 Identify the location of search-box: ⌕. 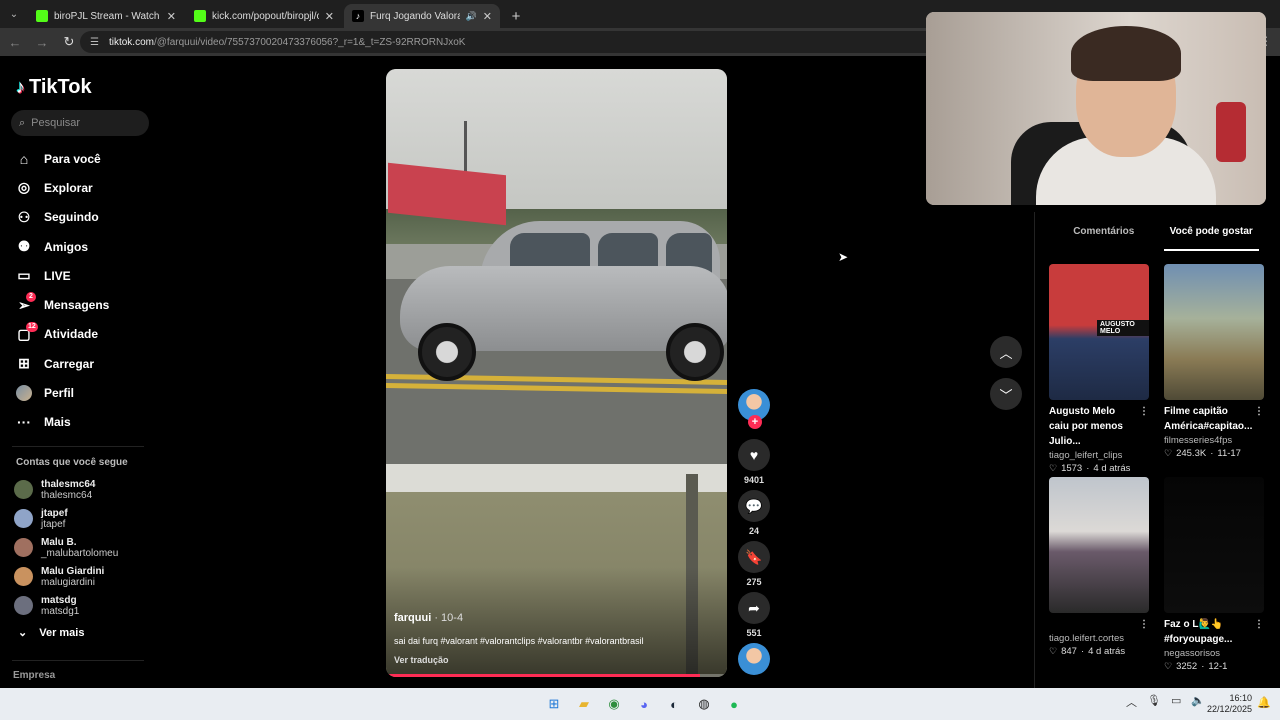
(80, 123).